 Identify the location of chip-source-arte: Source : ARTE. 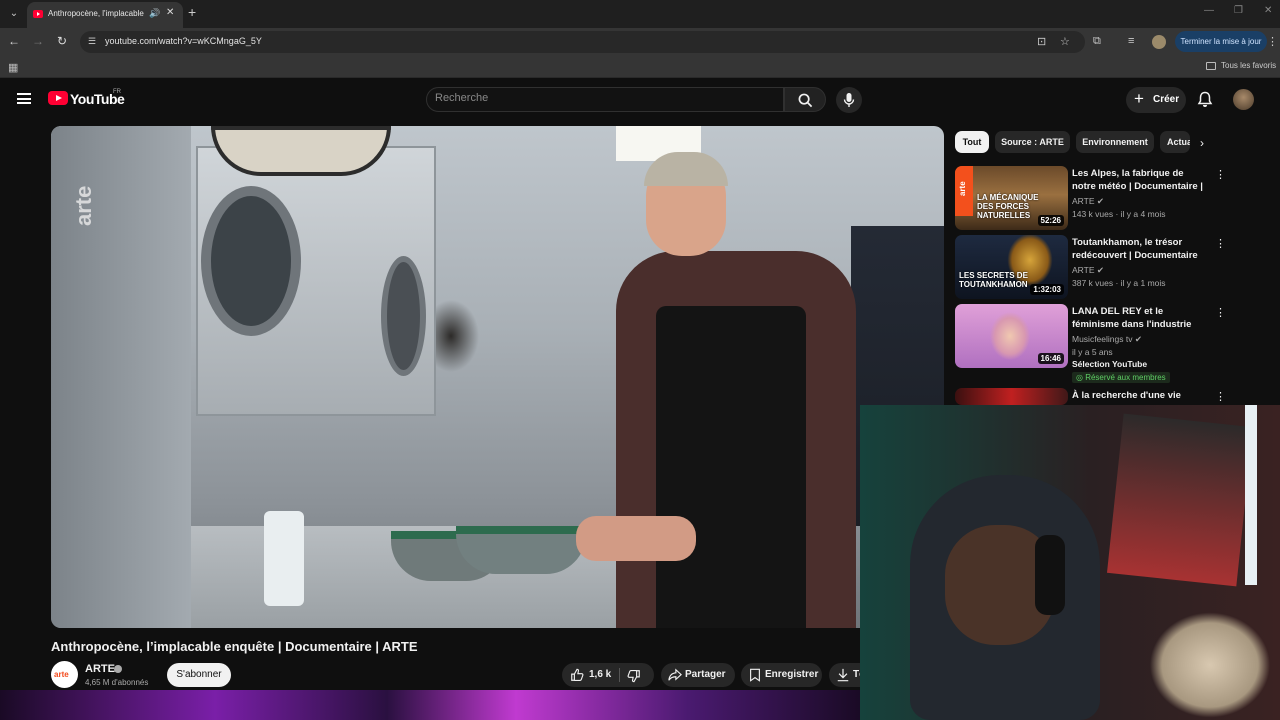
(1032, 142).